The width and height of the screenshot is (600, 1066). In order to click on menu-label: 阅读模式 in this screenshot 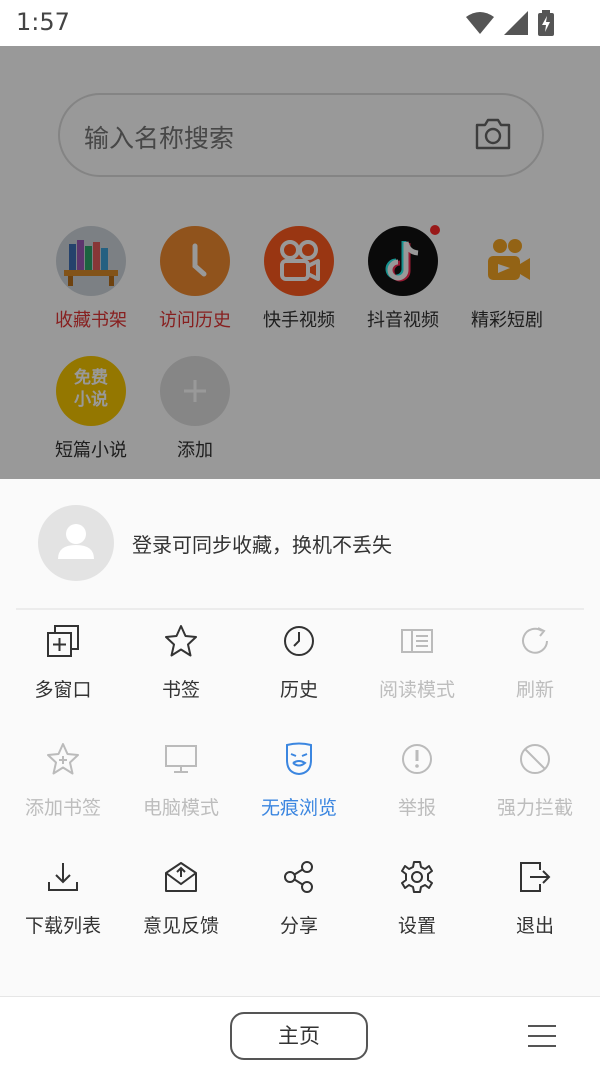, I will do `click(416, 690)`.